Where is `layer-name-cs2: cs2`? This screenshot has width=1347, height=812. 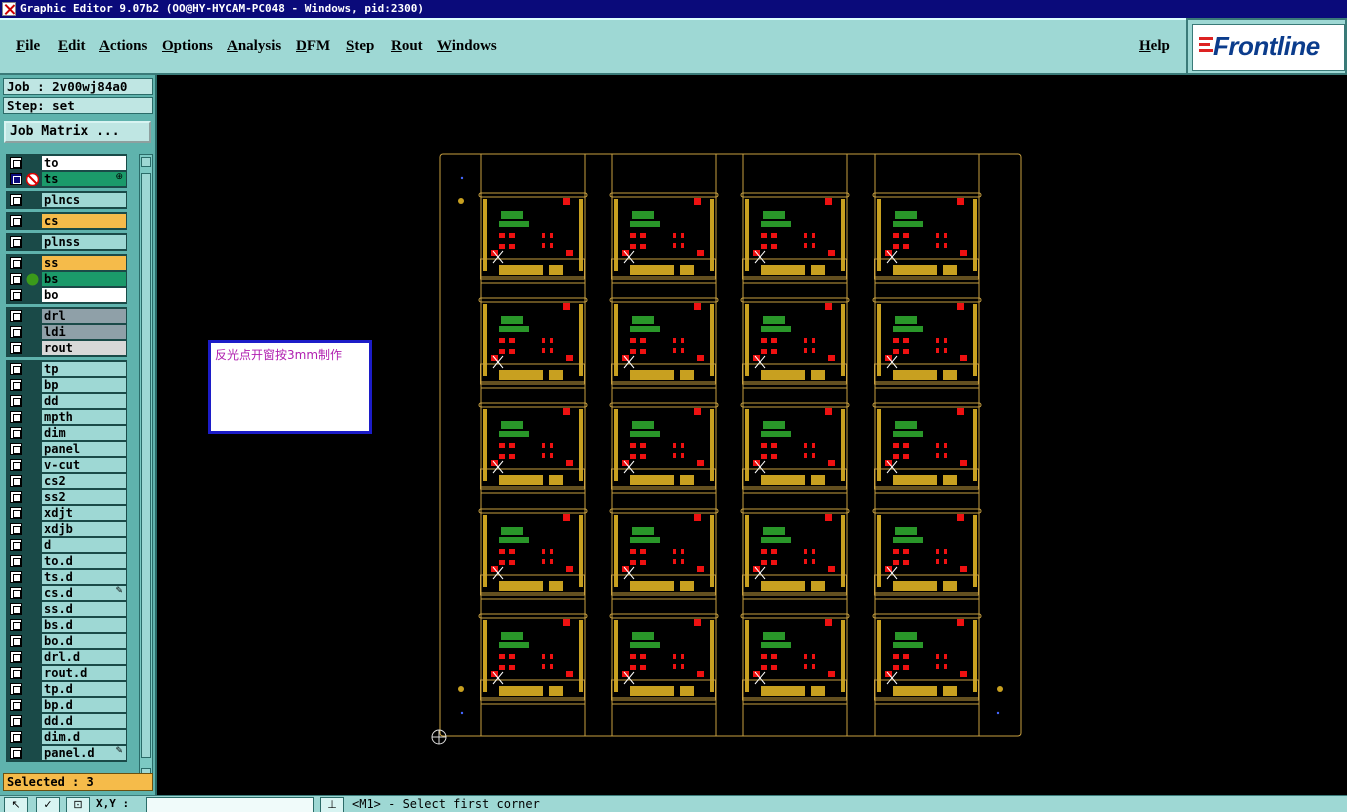
layer-name-cs2: cs2 is located at coordinates (84, 481).